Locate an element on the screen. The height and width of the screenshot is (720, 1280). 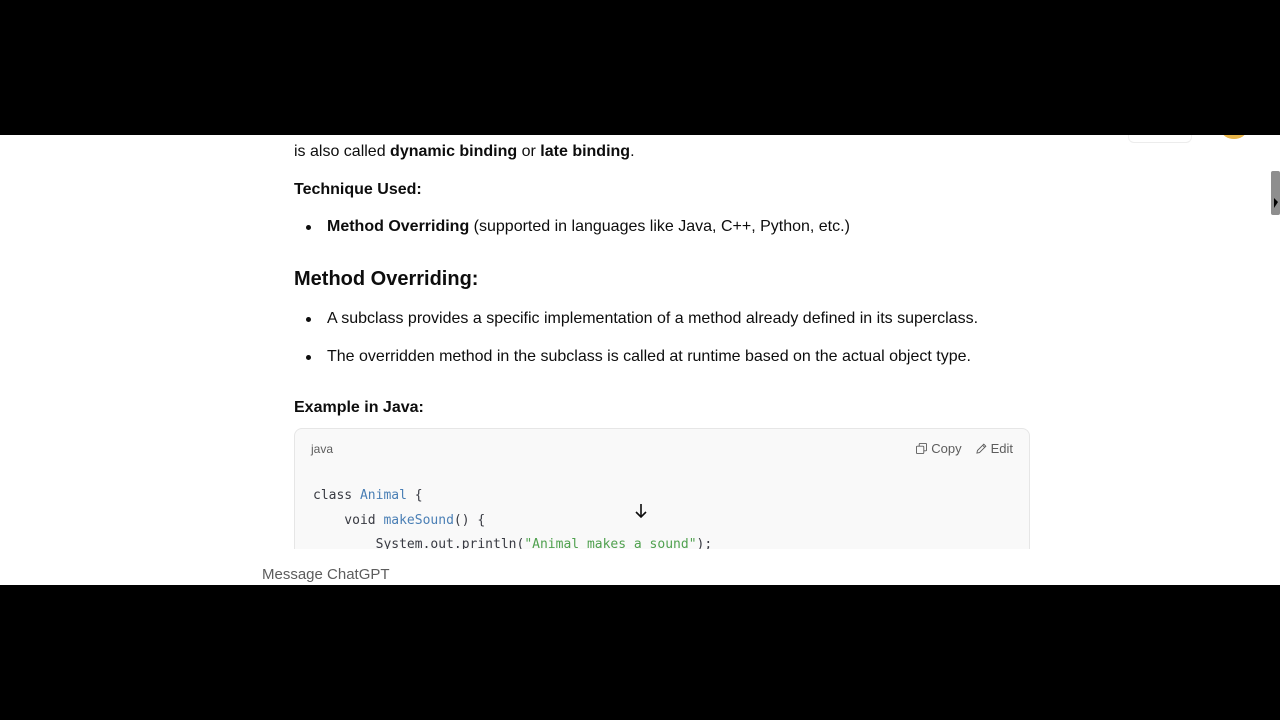
code-line: class Animal { is located at coordinates (368, 495).